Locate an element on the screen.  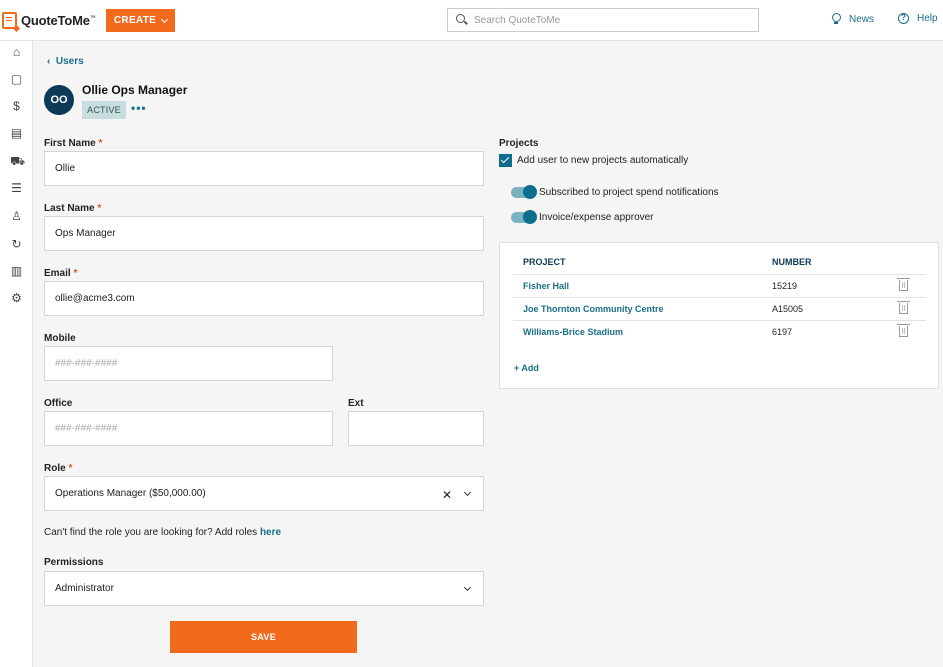
project-link: Fisher Hall is located at coordinates (546, 286).